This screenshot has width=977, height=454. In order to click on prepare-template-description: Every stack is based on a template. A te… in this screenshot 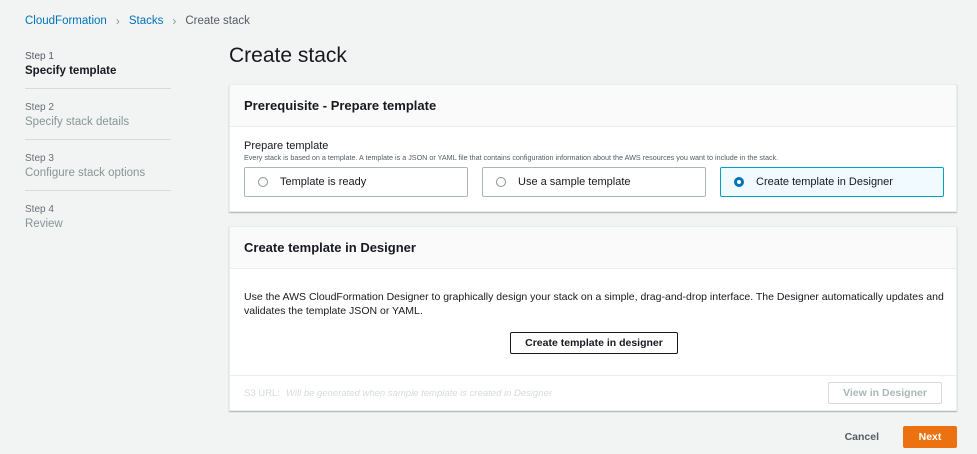, I will do `click(511, 157)`.